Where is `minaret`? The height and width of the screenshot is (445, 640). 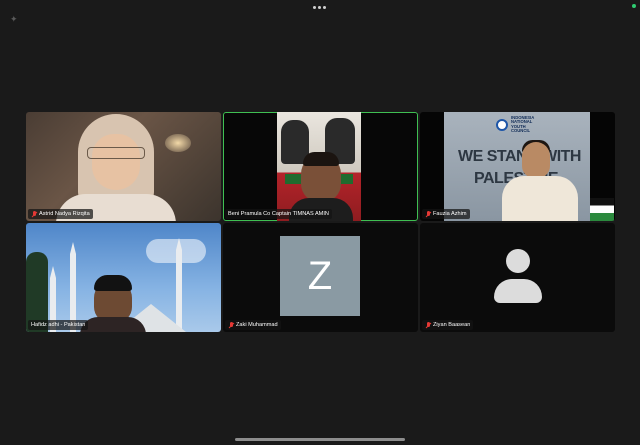 minaret is located at coordinates (179, 285).